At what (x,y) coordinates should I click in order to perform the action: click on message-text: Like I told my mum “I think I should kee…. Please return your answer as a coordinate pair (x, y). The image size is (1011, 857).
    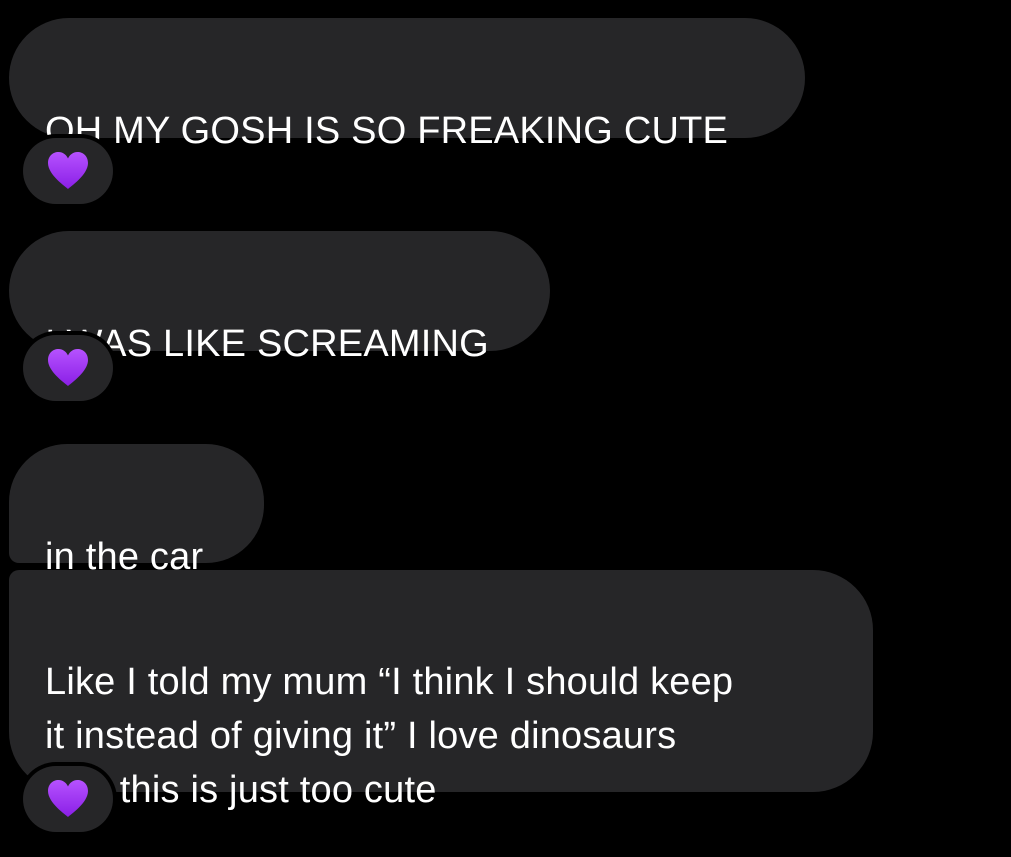
    Looking at the image, I should click on (389, 736).